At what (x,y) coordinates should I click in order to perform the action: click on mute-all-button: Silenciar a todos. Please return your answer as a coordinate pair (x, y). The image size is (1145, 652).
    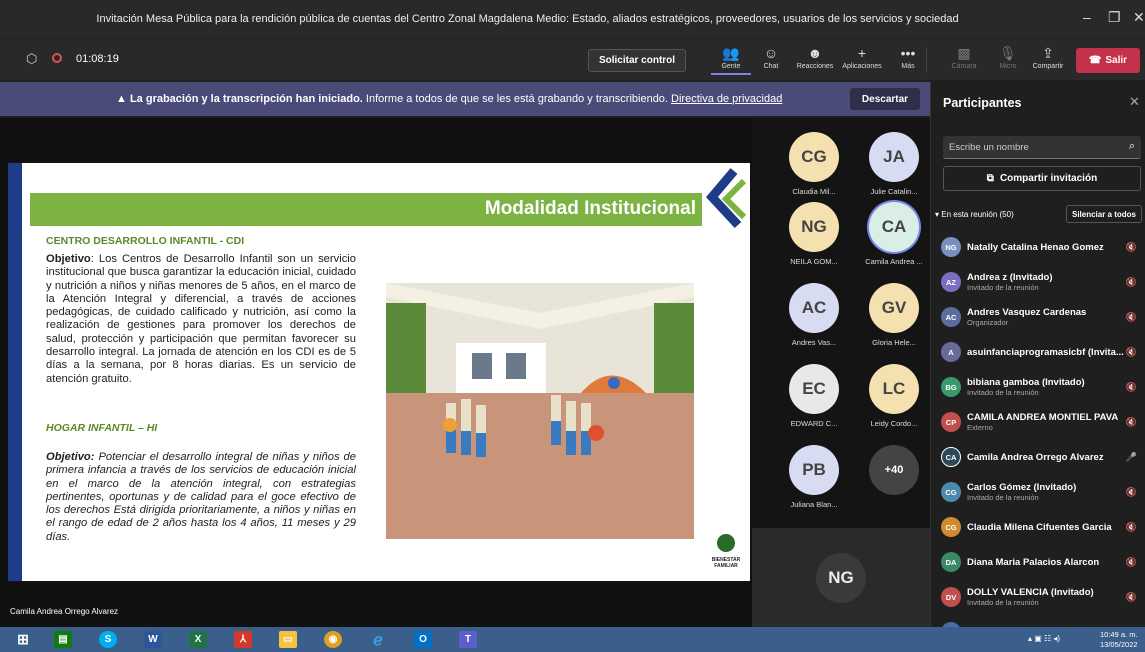
    Looking at the image, I should click on (1104, 214).